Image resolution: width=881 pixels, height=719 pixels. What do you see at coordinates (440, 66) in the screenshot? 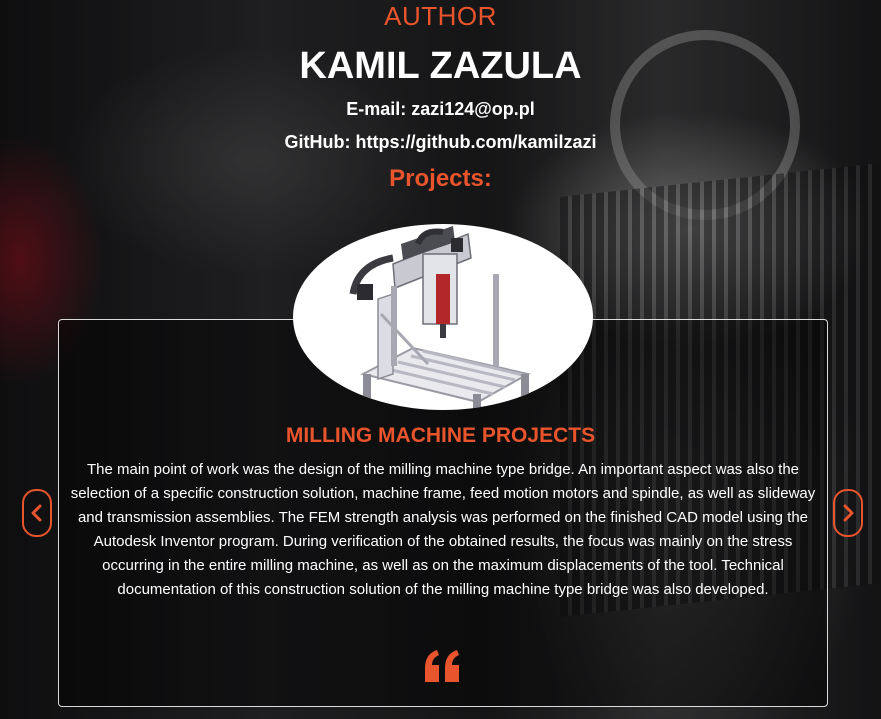
I see `author-name: KAMIL ZAZULA` at bounding box center [440, 66].